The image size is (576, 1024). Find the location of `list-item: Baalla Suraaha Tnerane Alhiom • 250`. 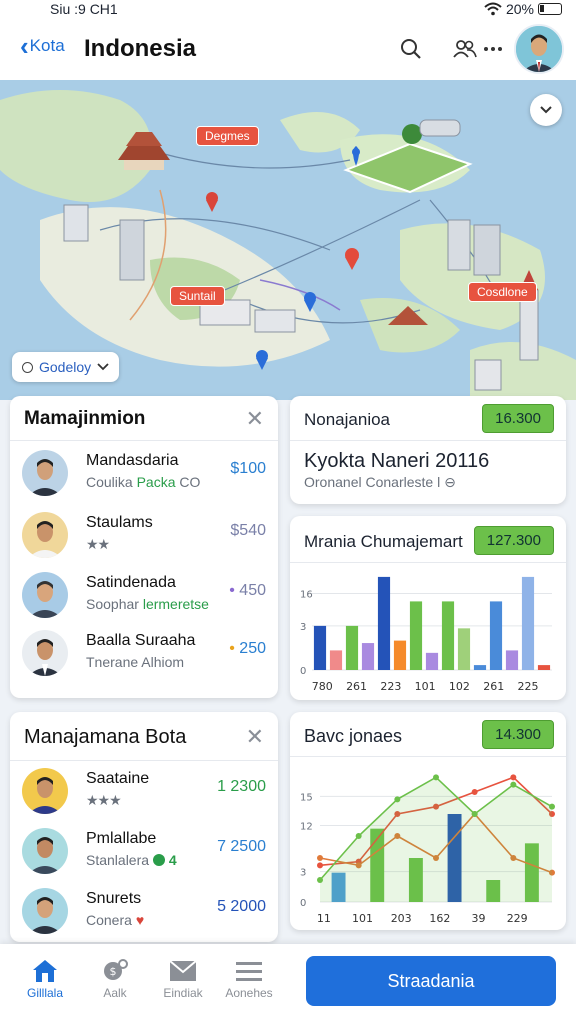

list-item: Baalla Suraaha Tnerane Alhiom • 250 is located at coordinates (144, 655).